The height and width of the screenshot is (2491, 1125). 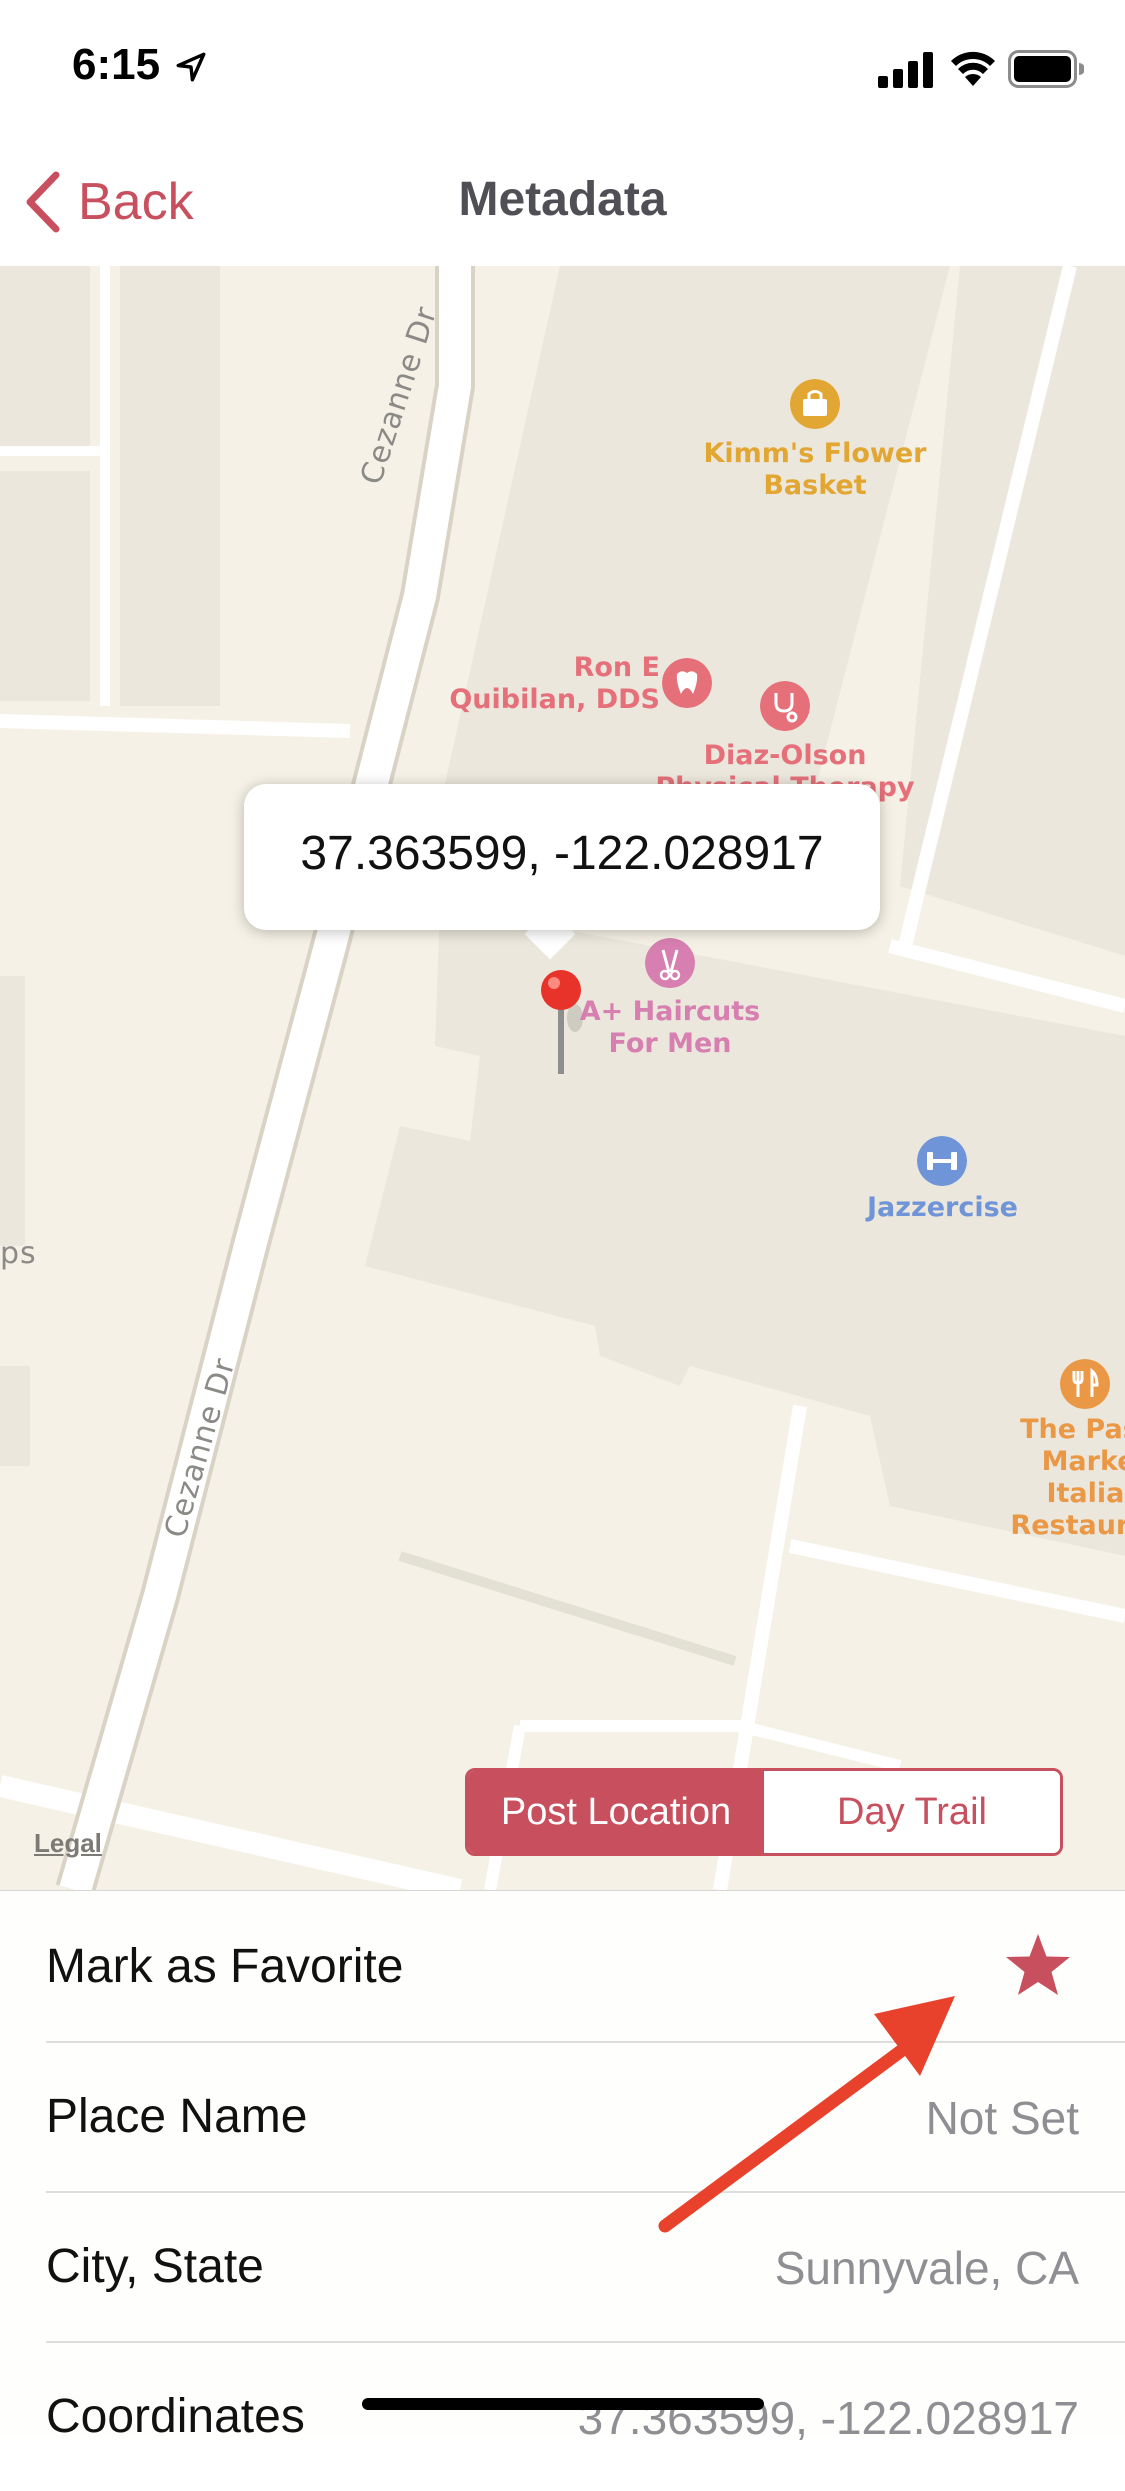 I want to click on row-value: Not Set, so click(x=1002, y=2118).